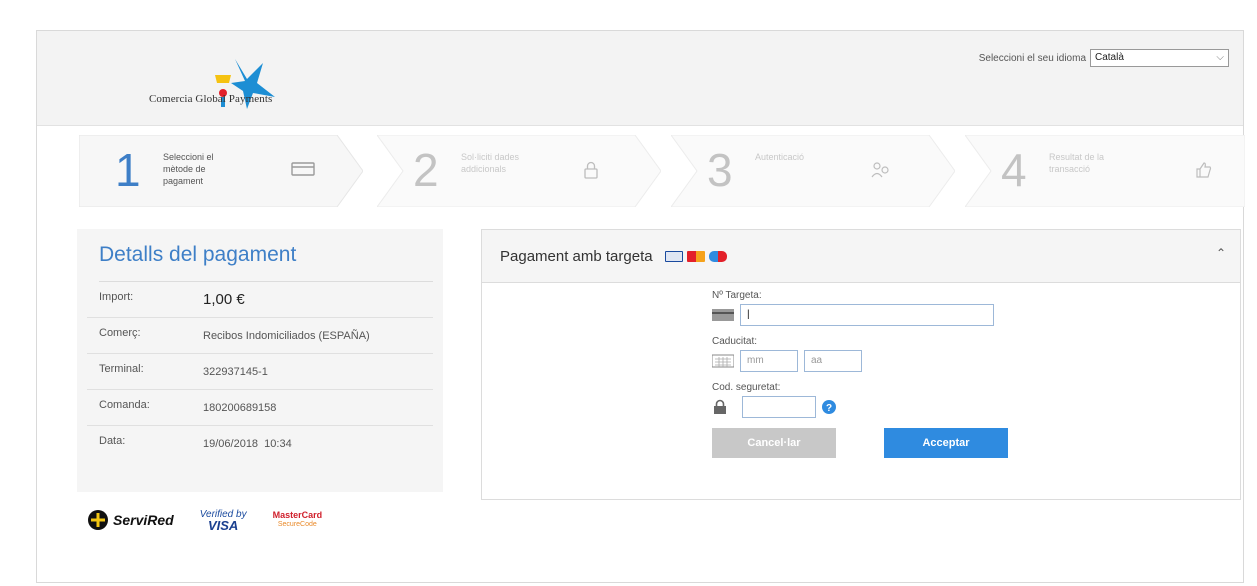 This screenshot has width=1257, height=586. What do you see at coordinates (867, 315) in the screenshot?
I see `card-number-input: |` at bounding box center [867, 315].